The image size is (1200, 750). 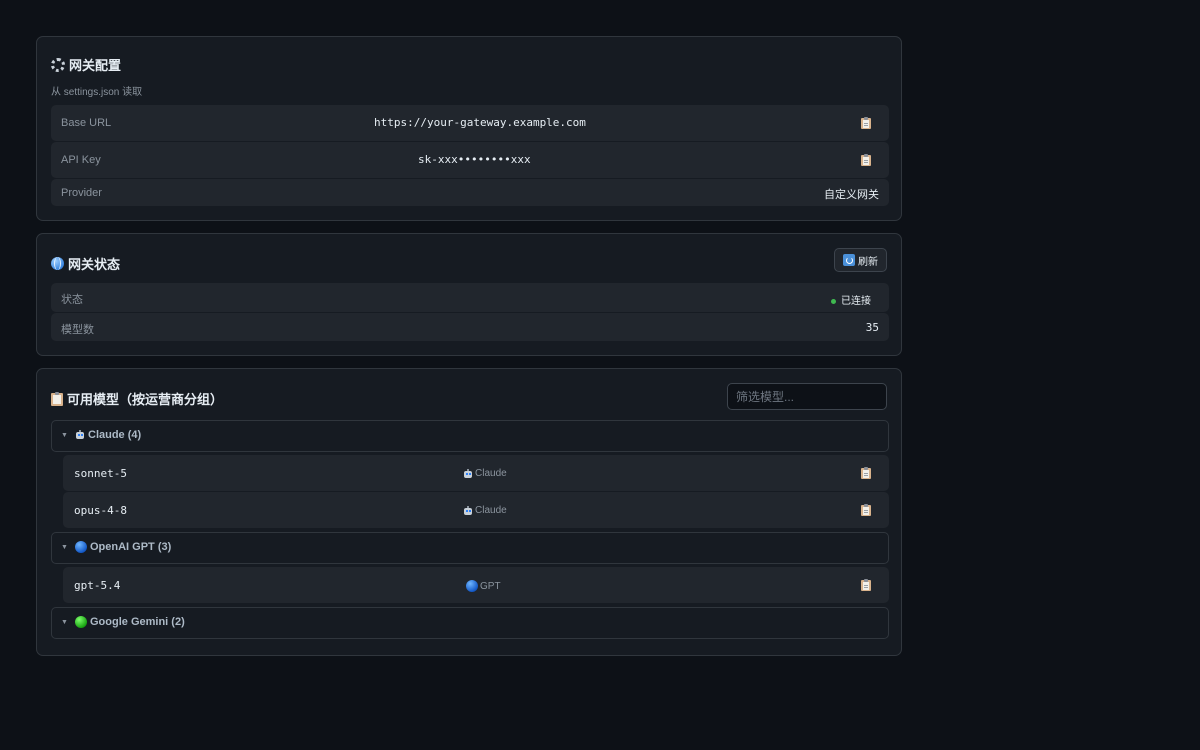 I want to click on status-badge: 已连接, so click(x=851, y=299).